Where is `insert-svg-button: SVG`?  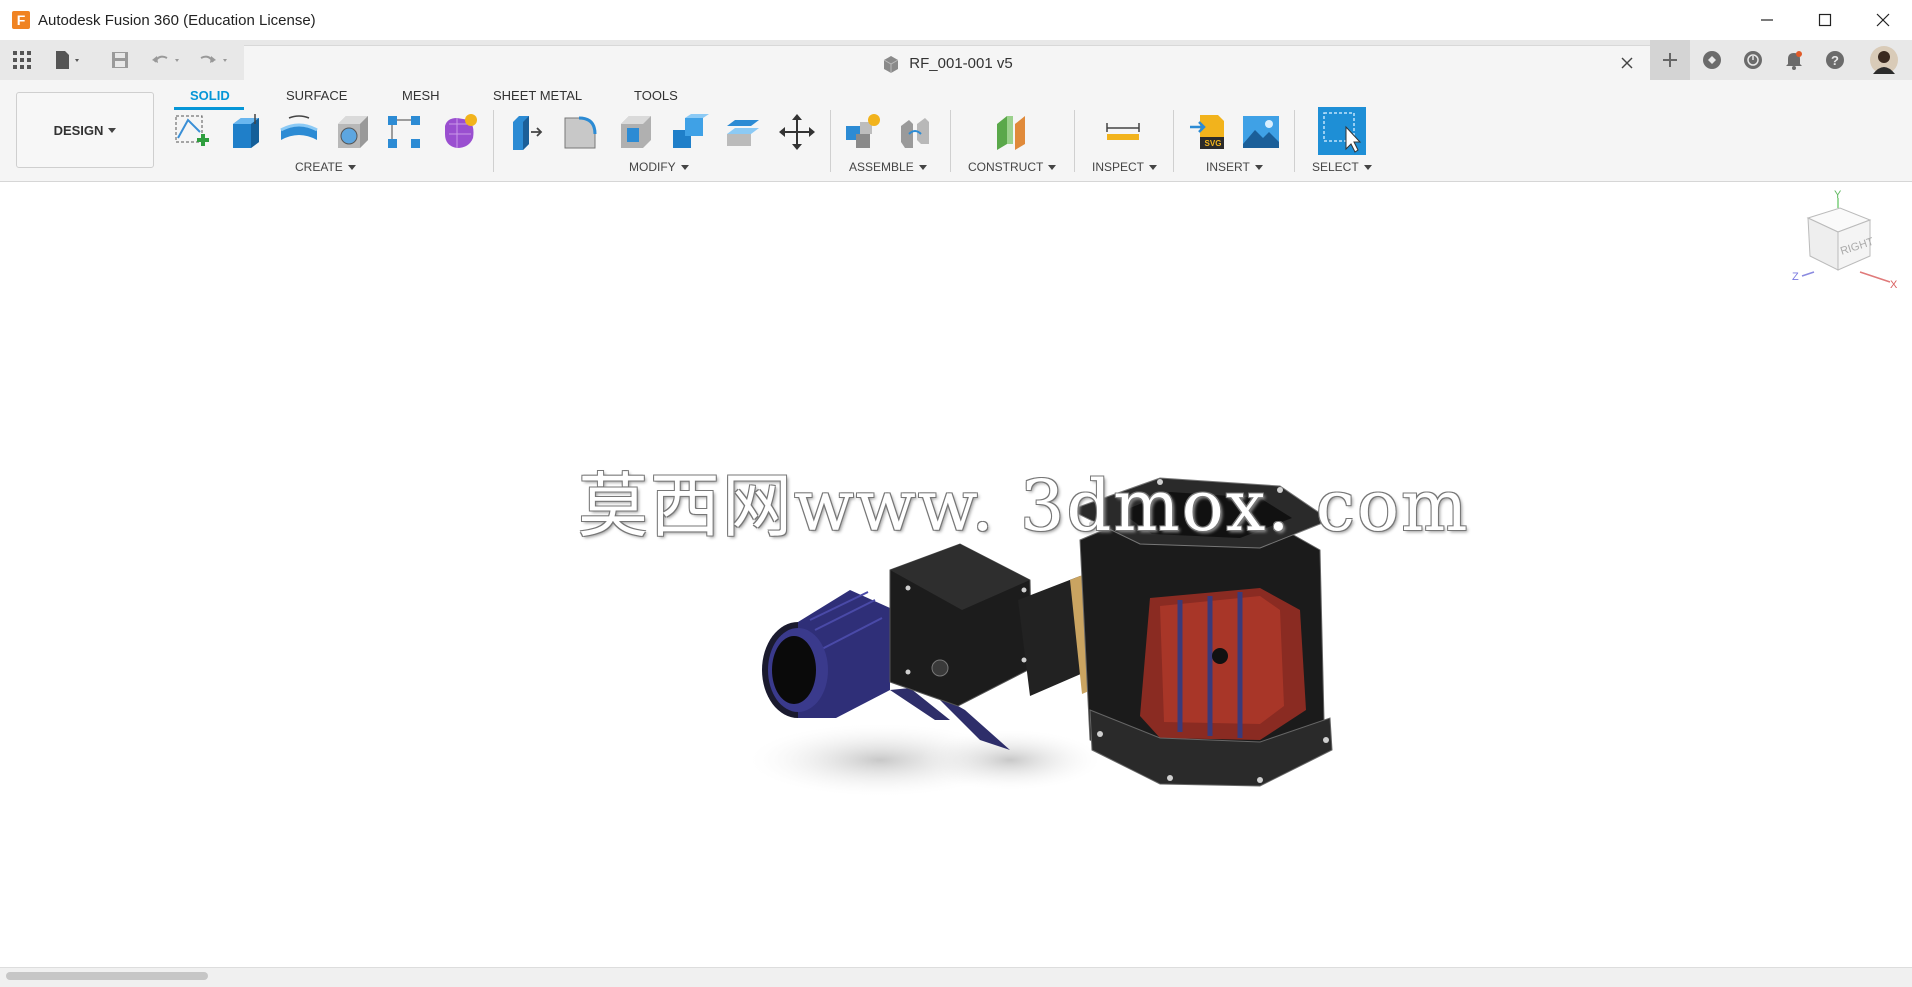
insert-svg-button: SVG is located at coordinates (1209, 132).